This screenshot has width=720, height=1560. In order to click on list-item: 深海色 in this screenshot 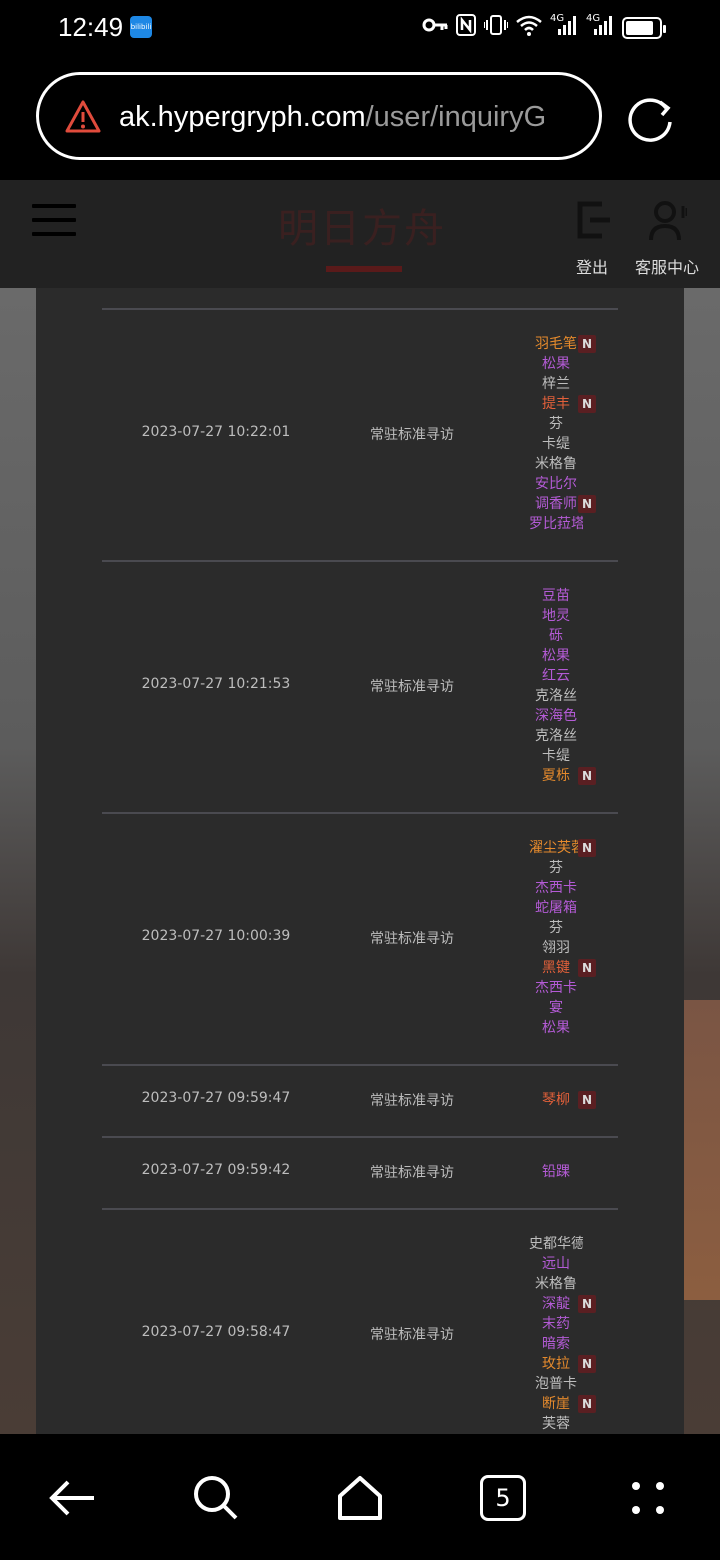, I will do `click(556, 716)`.